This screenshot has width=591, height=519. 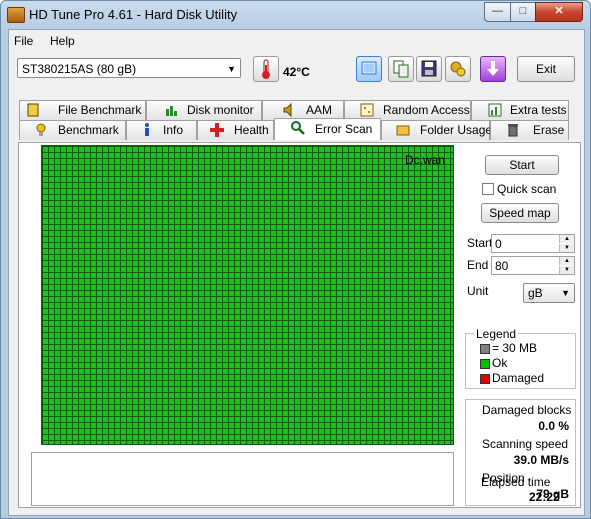 I want to click on log-box, so click(x=242, y=479).